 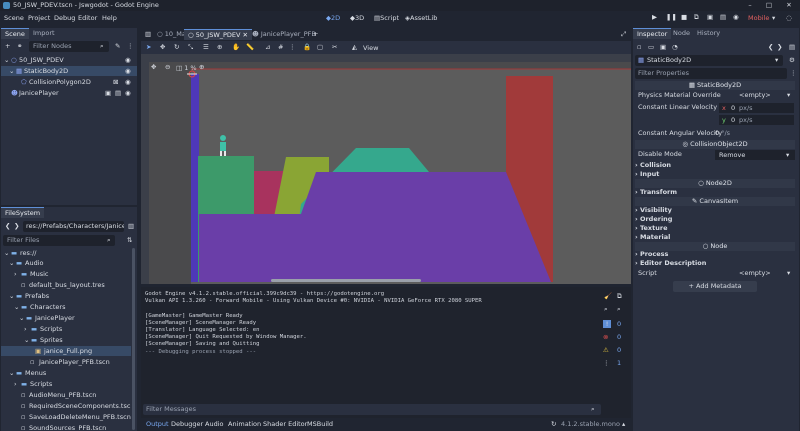 What do you see at coordinates (652, 33) in the screenshot?
I see `tab-inspector: Inspector` at bounding box center [652, 33].